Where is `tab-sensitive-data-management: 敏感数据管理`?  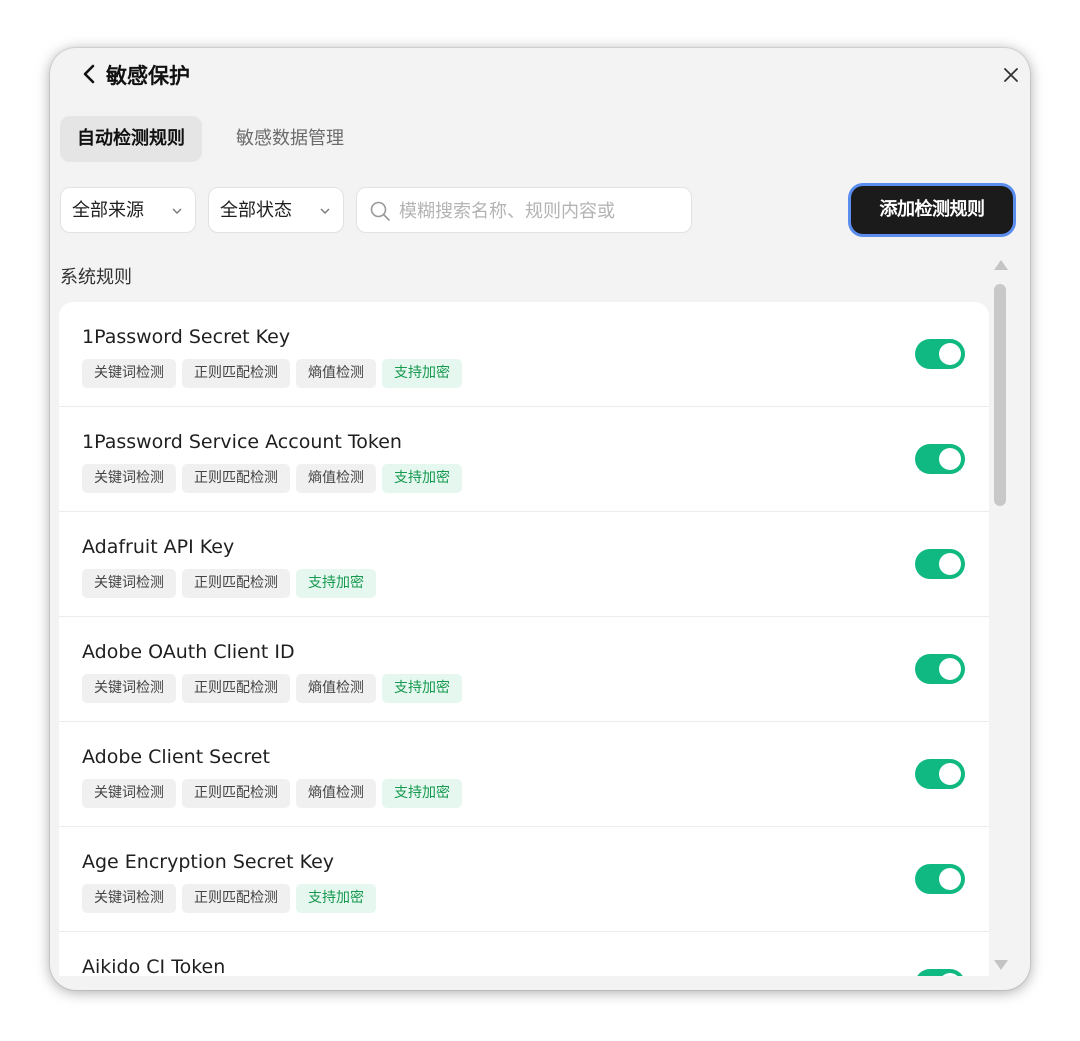 tab-sensitive-data-management: 敏感数据管理 is located at coordinates (290, 139).